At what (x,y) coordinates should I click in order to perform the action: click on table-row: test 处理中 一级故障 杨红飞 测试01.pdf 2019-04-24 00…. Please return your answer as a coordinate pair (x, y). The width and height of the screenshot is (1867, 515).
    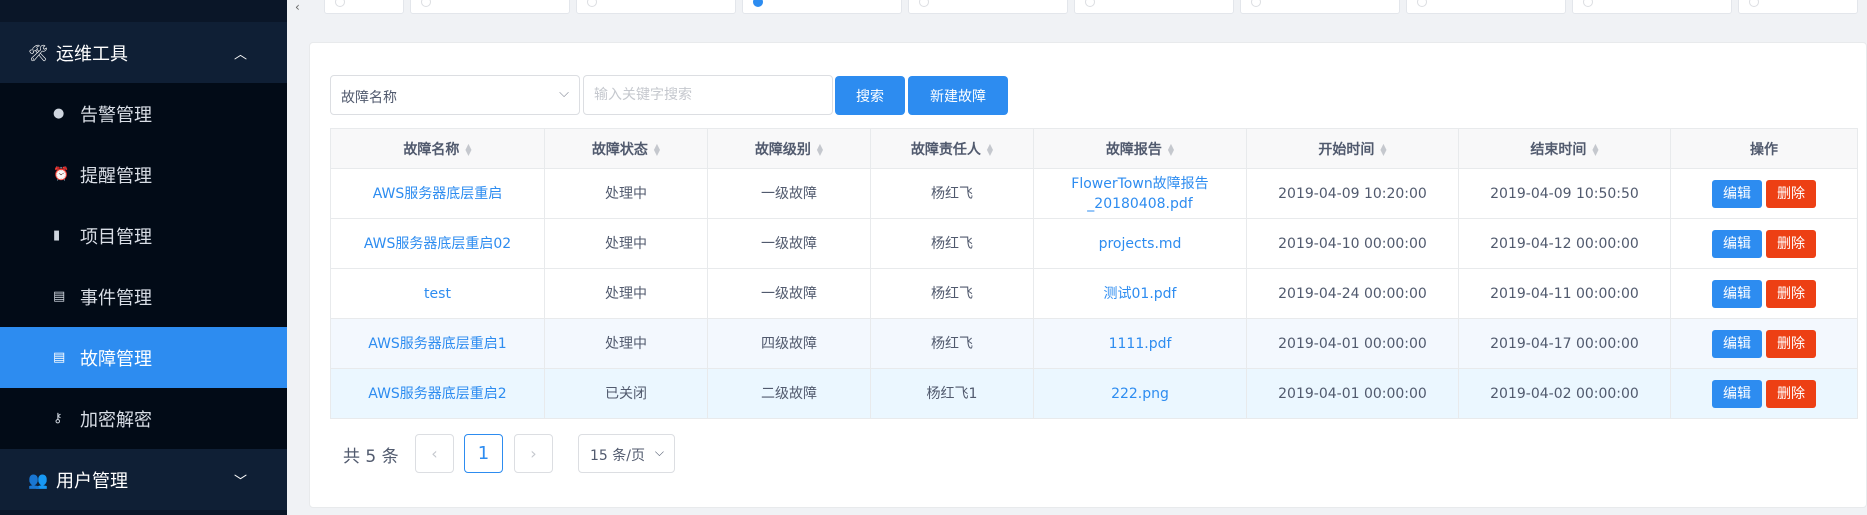
    Looking at the image, I should click on (1094, 293).